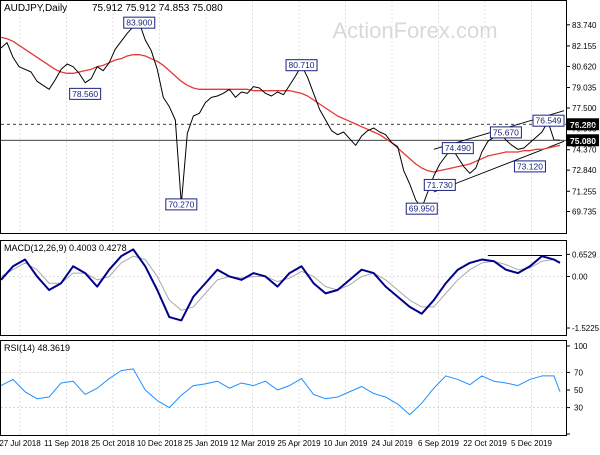  What do you see at coordinates (438, 443) in the screenshot?
I see `x-tick-label: 6 Sep 2019` at bounding box center [438, 443].